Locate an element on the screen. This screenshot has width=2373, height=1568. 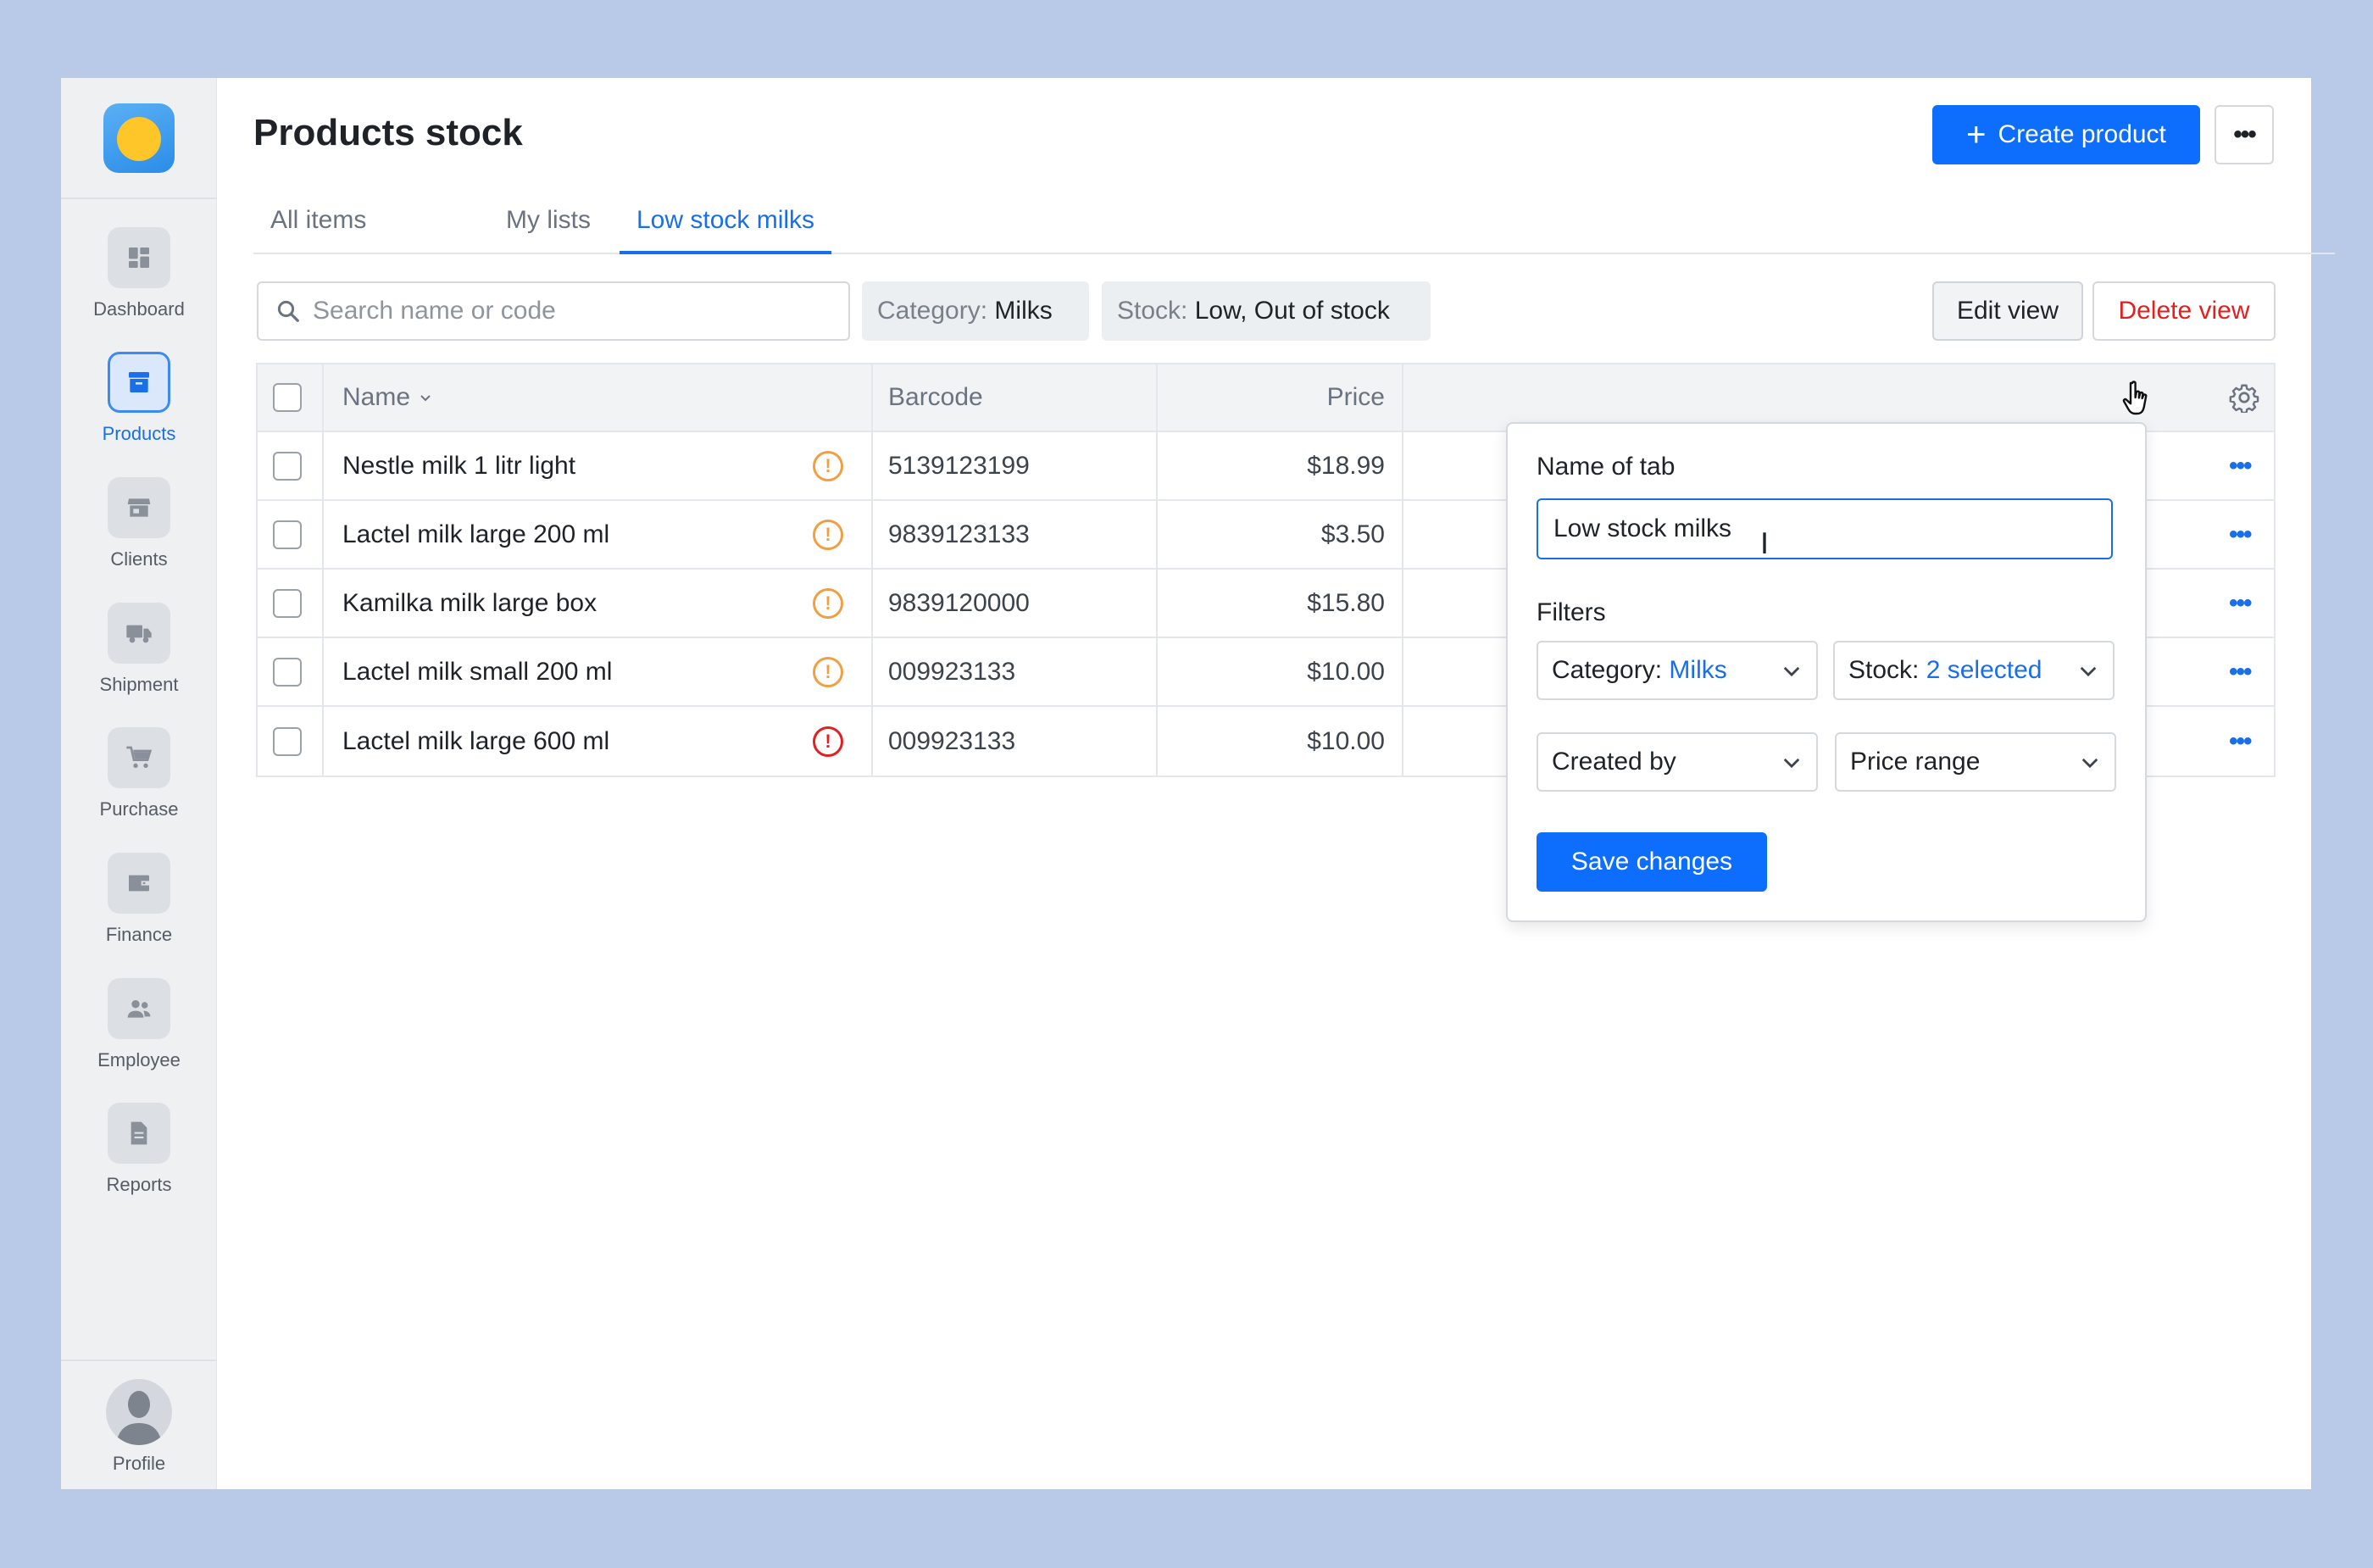
save-changes-button: Save changes is located at coordinates (1652, 862).